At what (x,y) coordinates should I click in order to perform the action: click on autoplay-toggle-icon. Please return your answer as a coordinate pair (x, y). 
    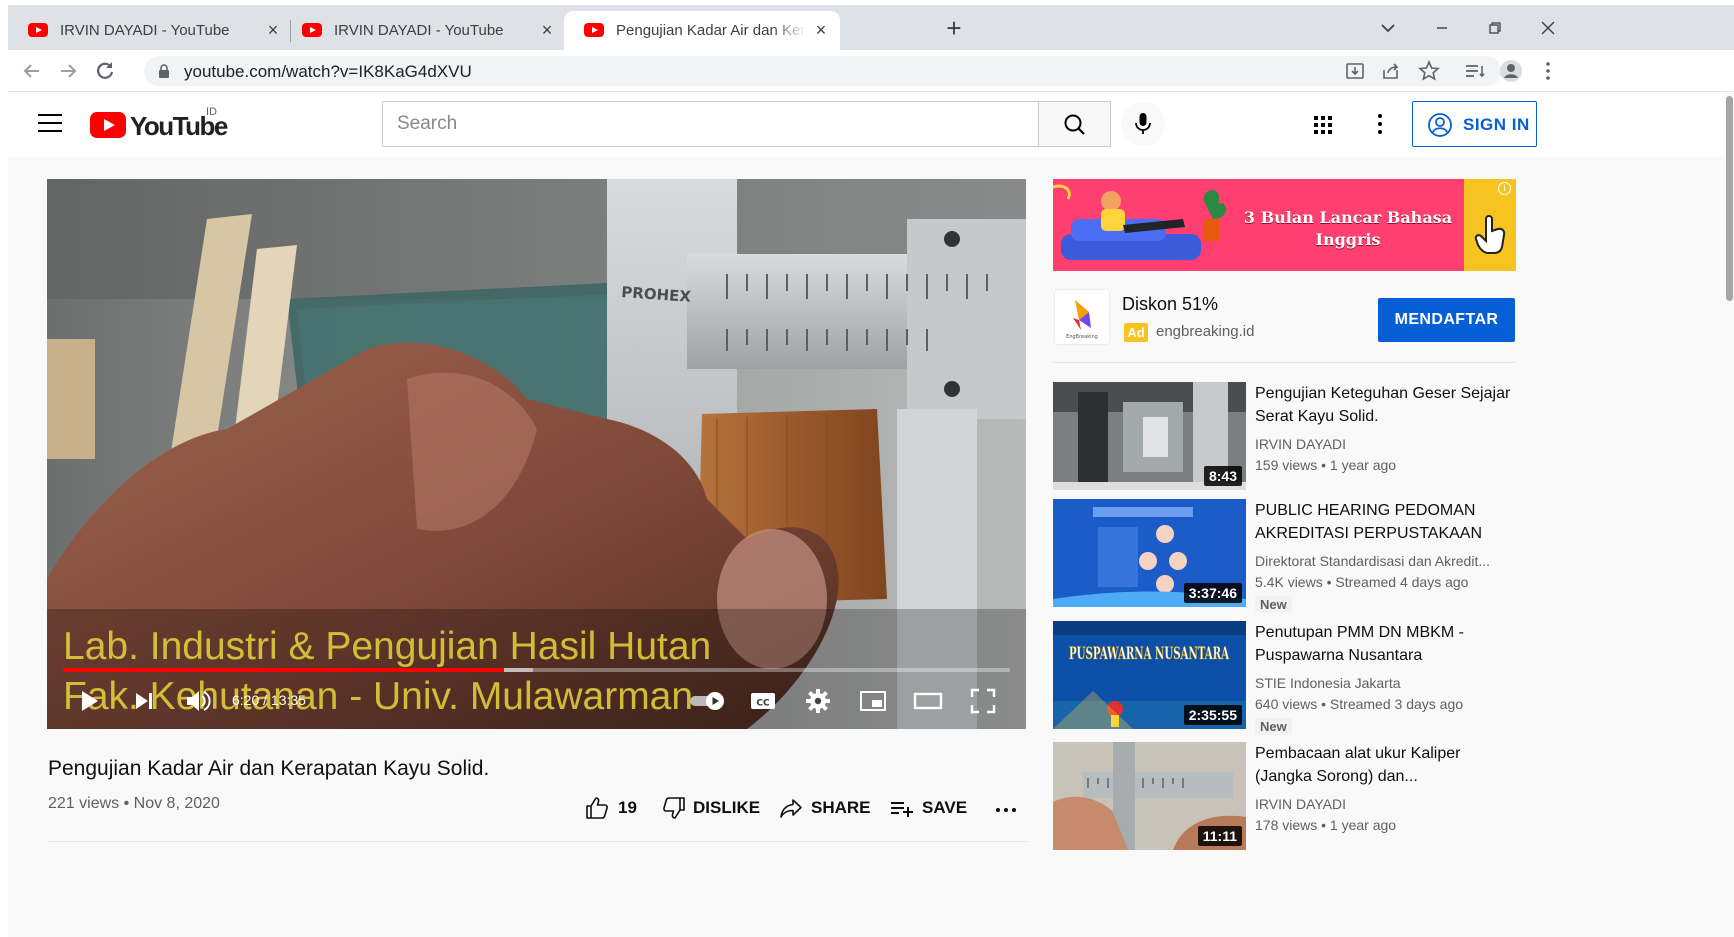
    Looking at the image, I should click on (708, 701).